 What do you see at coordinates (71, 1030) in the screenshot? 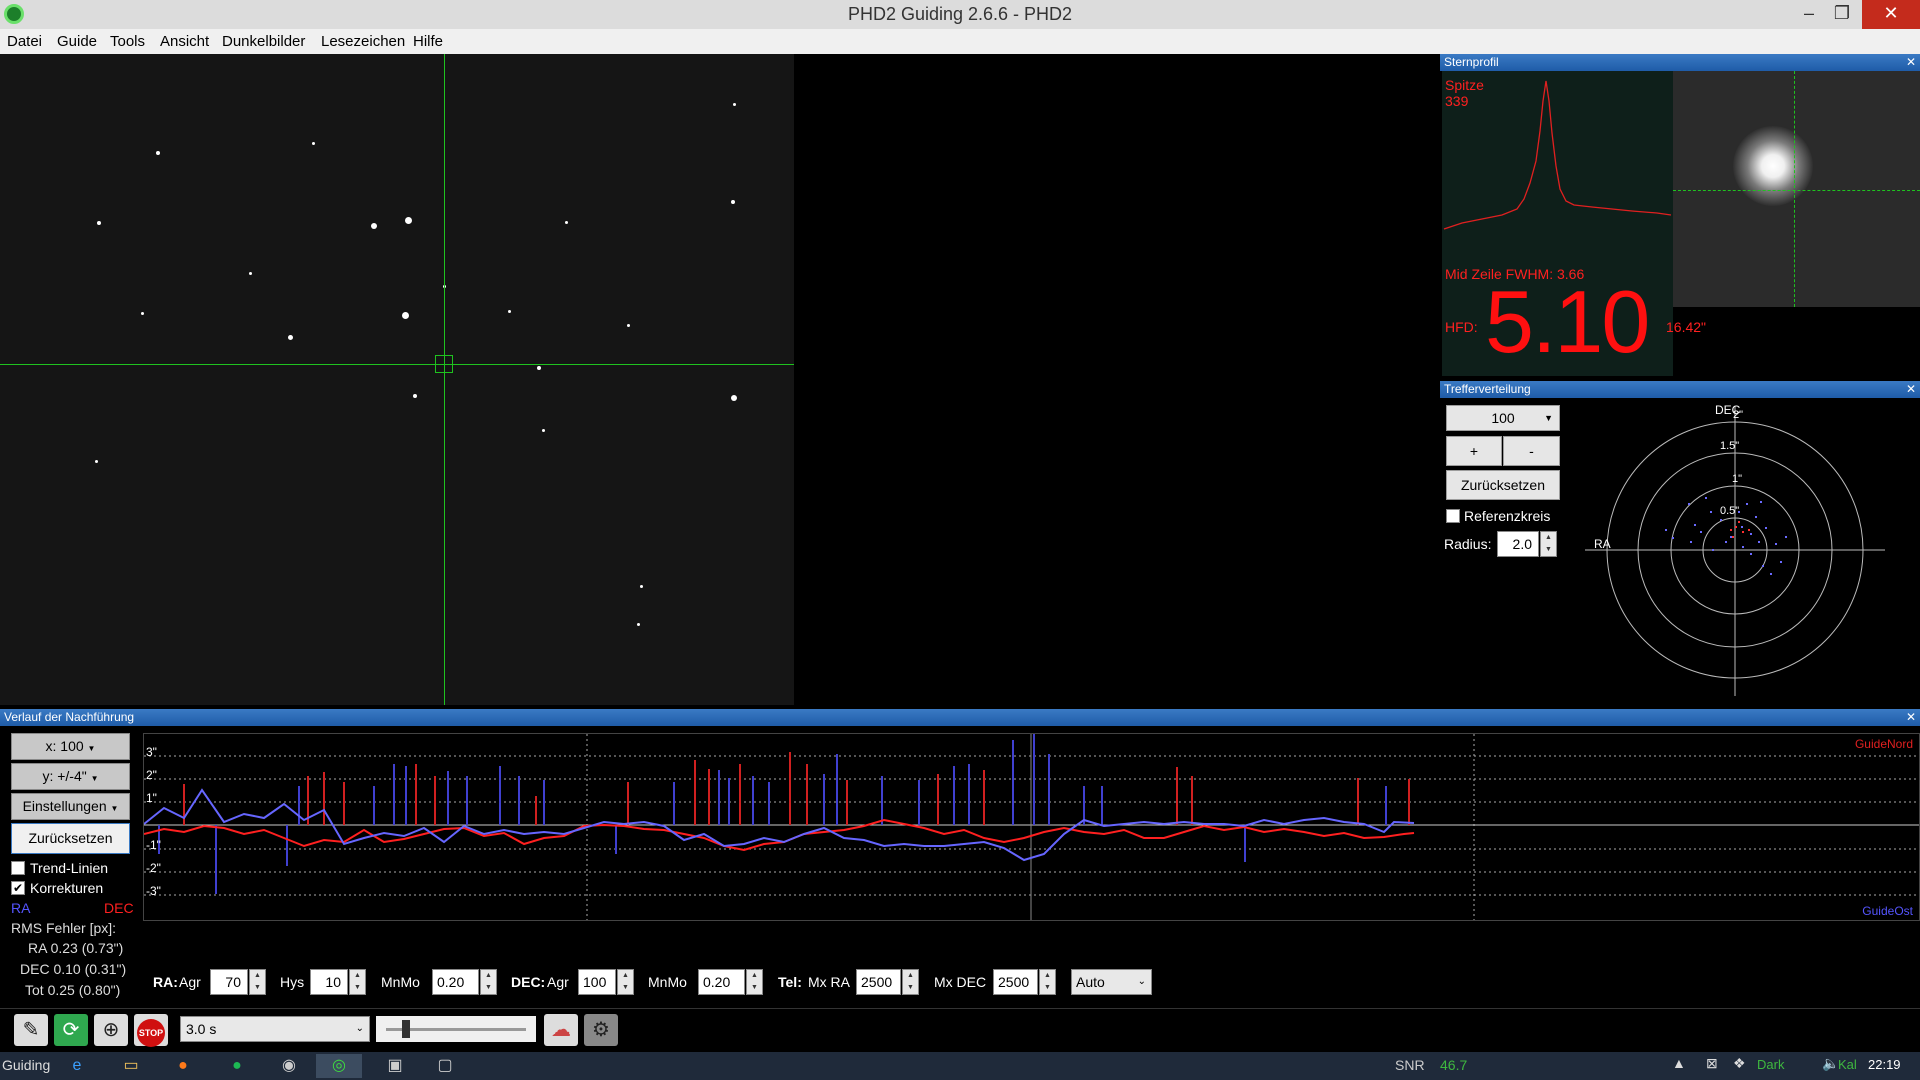
I see `loop-icon: ⟳` at bounding box center [71, 1030].